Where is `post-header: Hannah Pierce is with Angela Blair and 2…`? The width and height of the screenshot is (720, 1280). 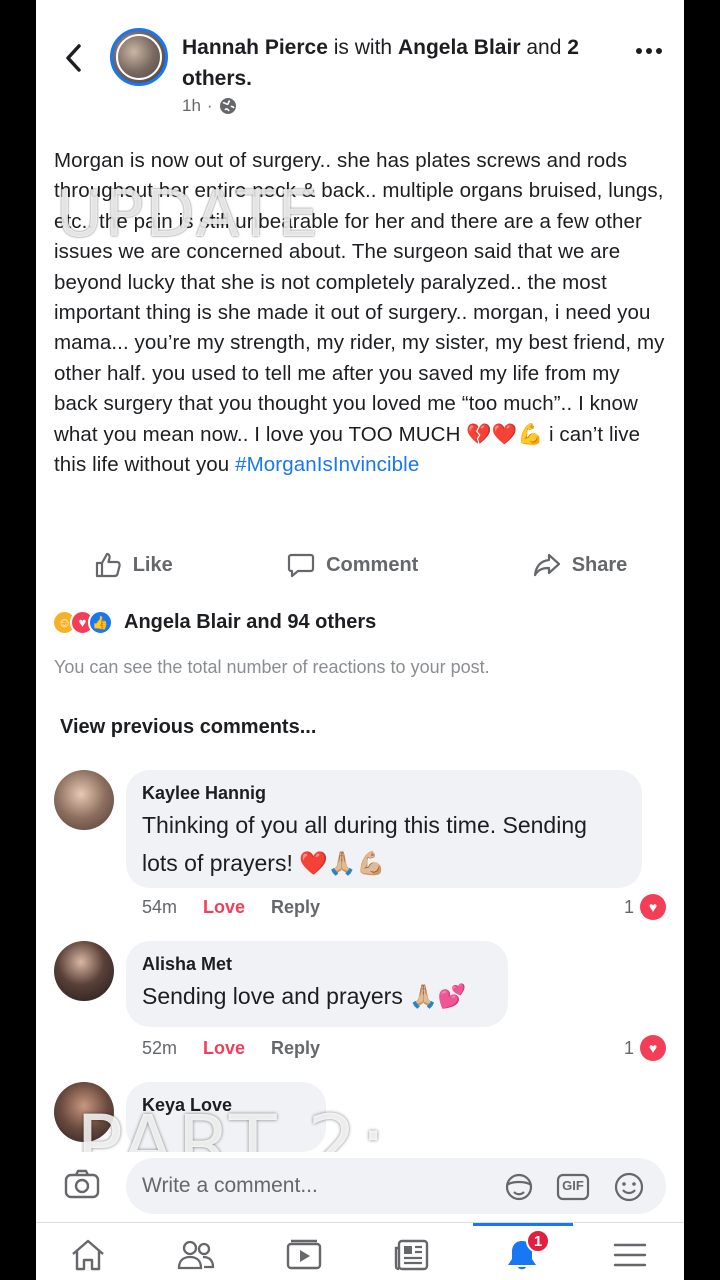
post-header: Hannah Pierce is with Angela Blair and 2… is located at coordinates (360, 65).